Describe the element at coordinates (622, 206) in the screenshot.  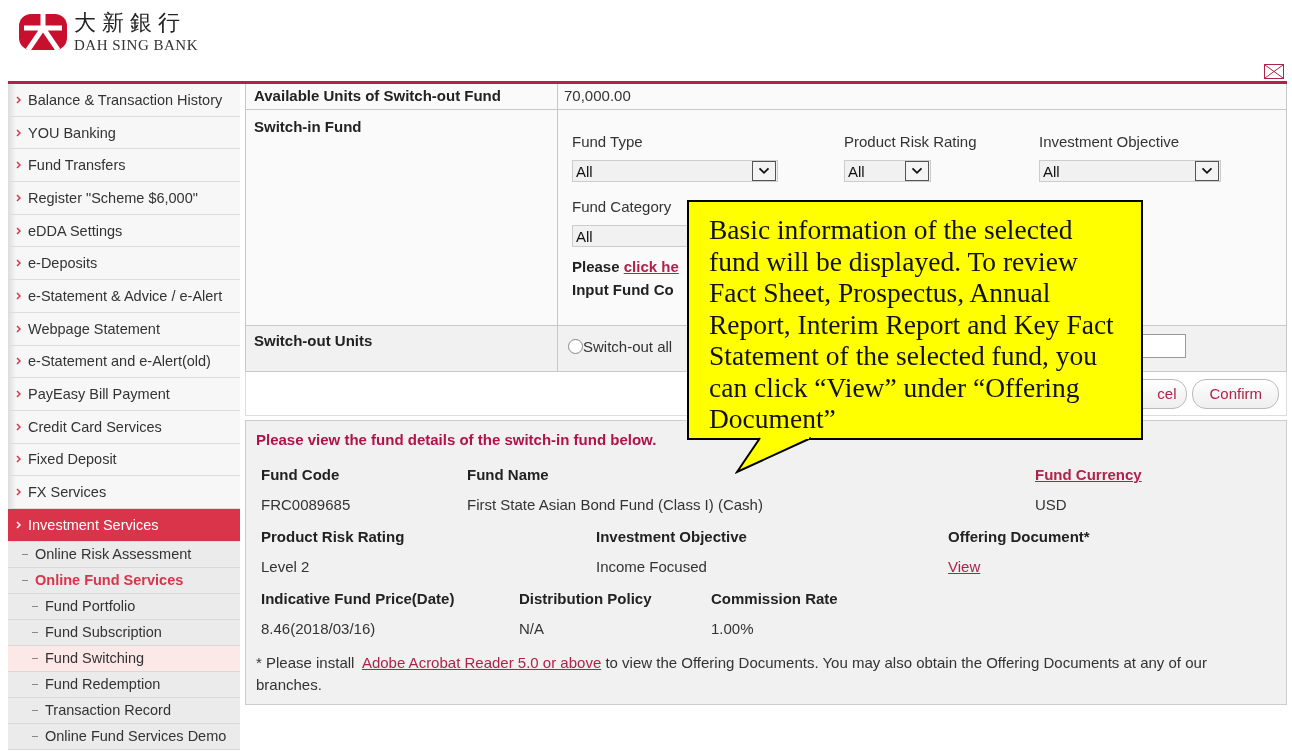
I see `filter-label: Fund Category` at that location.